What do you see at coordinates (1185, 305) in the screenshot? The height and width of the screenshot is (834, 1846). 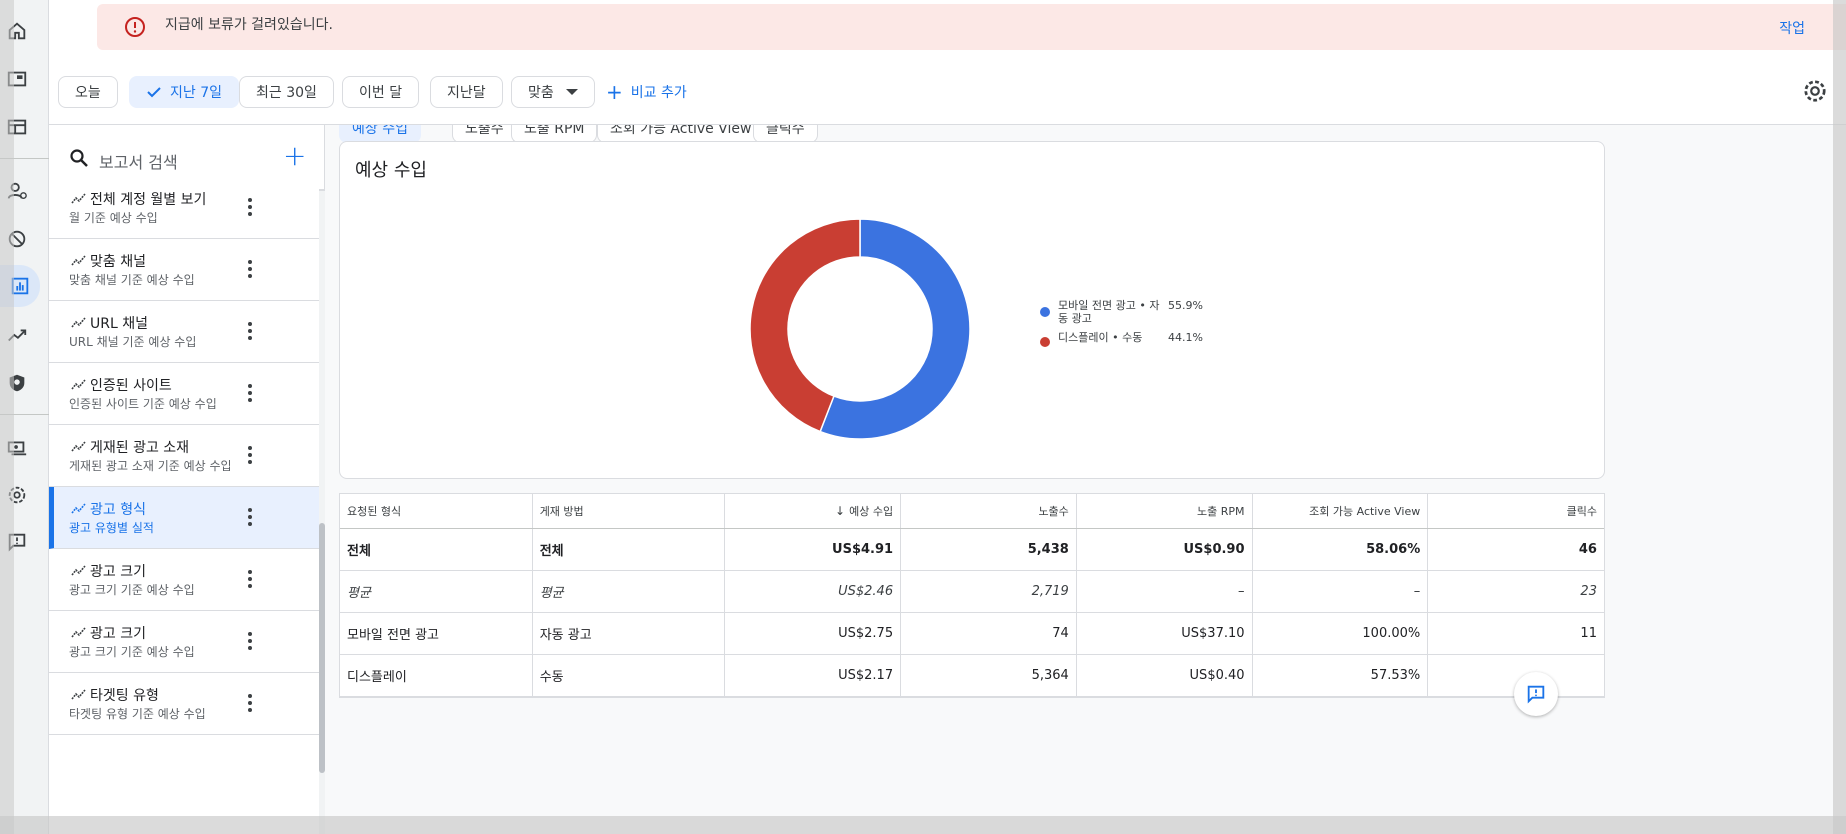 I see `legend-percent: 55.9%` at bounding box center [1185, 305].